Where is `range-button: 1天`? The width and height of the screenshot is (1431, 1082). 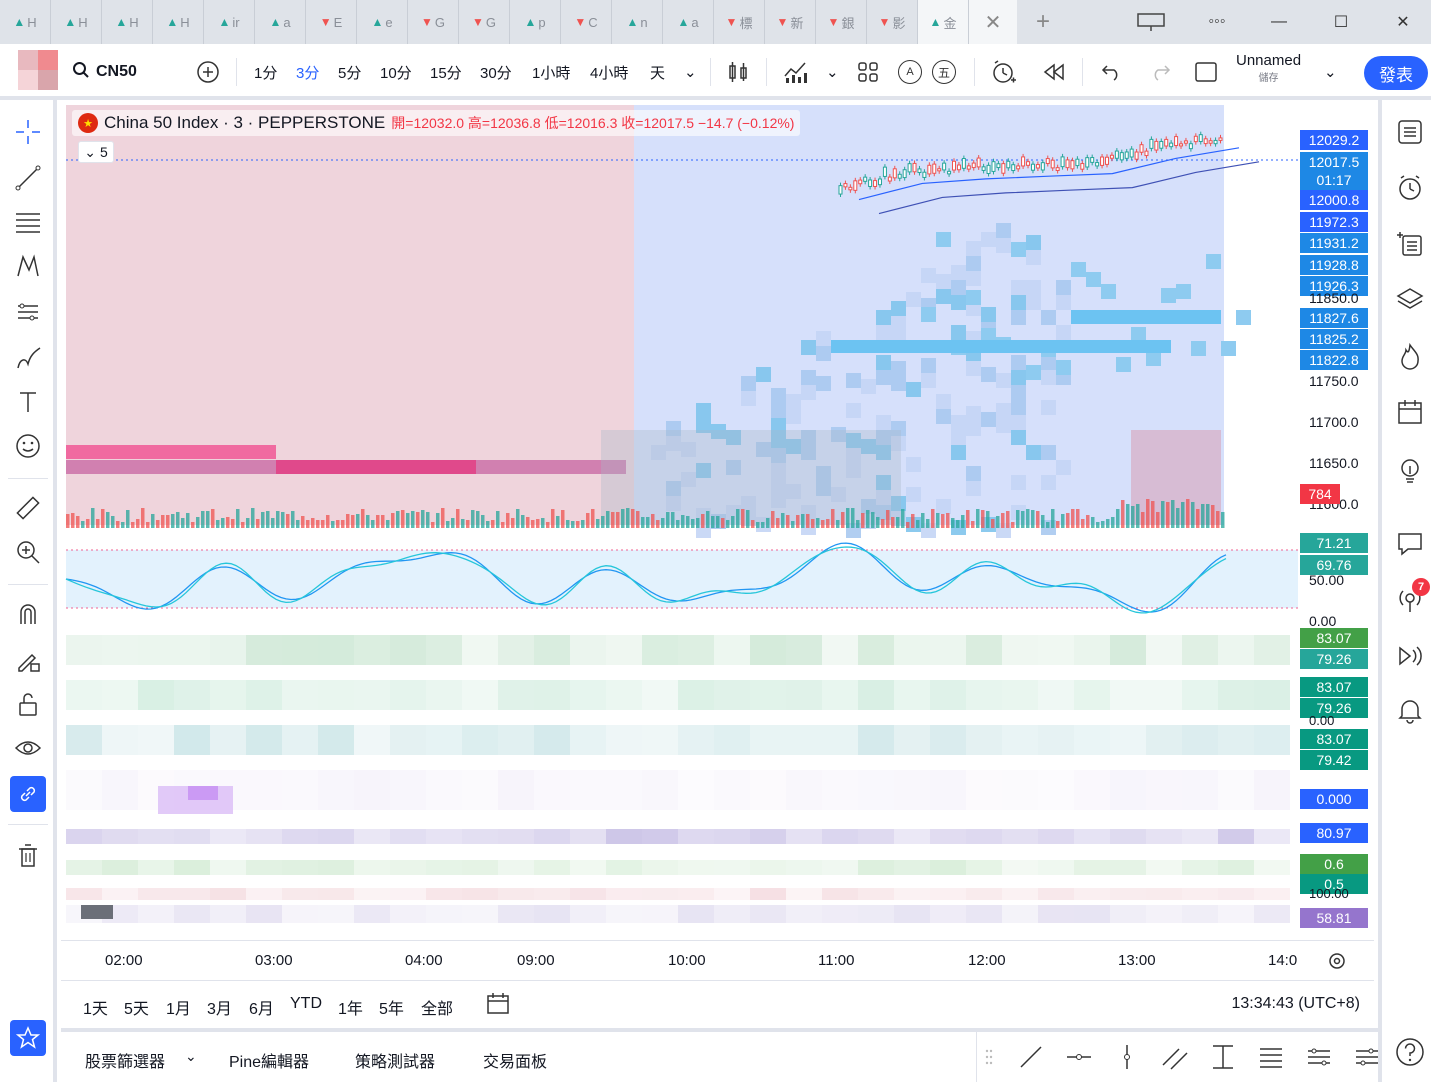
range-button: 1天 is located at coordinates (95, 1007).